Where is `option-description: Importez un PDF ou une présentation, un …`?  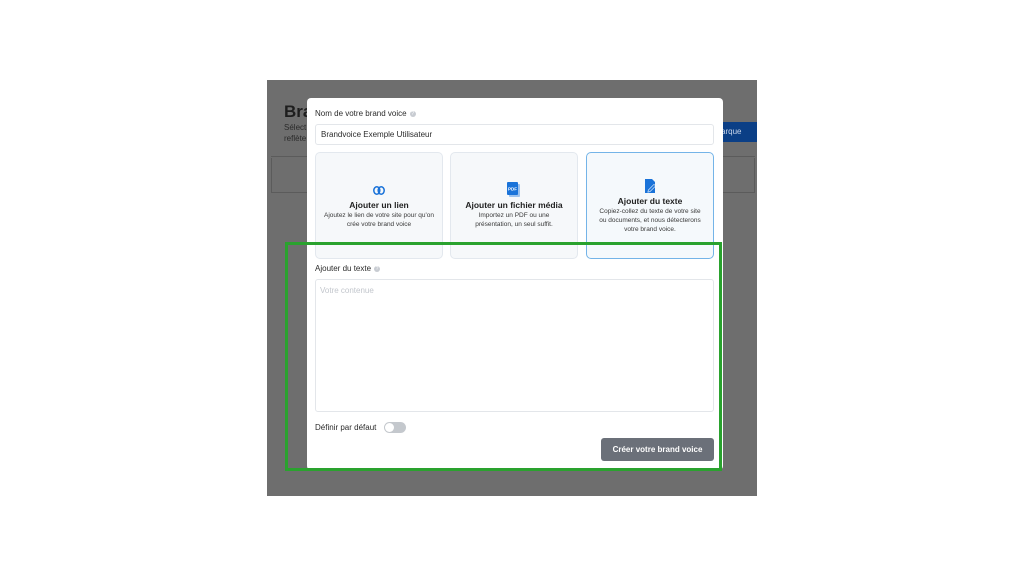 option-description: Importez un PDF ou une présentation, un … is located at coordinates (514, 220).